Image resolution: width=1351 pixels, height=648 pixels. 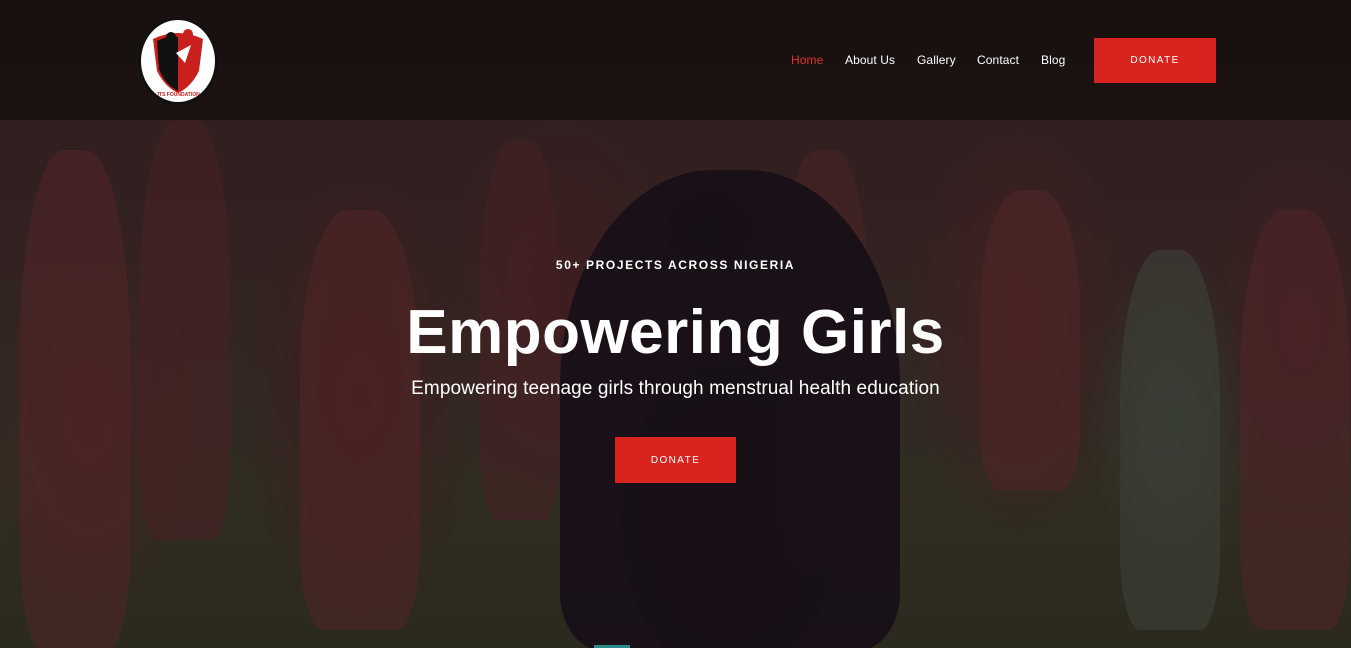 What do you see at coordinates (1053, 60) in the screenshot?
I see `nav-blog: Blog` at bounding box center [1053, 60].